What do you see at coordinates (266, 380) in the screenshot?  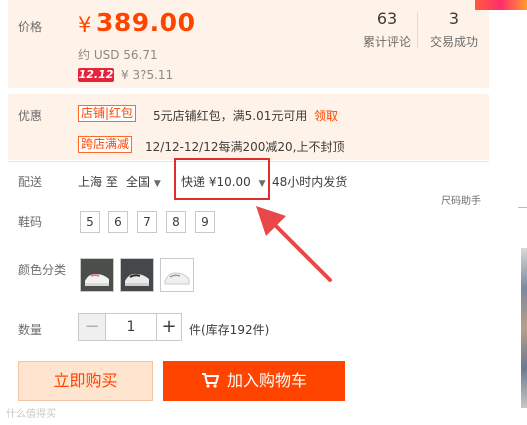 I see `add-to-cart-label: 加入购物车` at bounding box center [266, 380].